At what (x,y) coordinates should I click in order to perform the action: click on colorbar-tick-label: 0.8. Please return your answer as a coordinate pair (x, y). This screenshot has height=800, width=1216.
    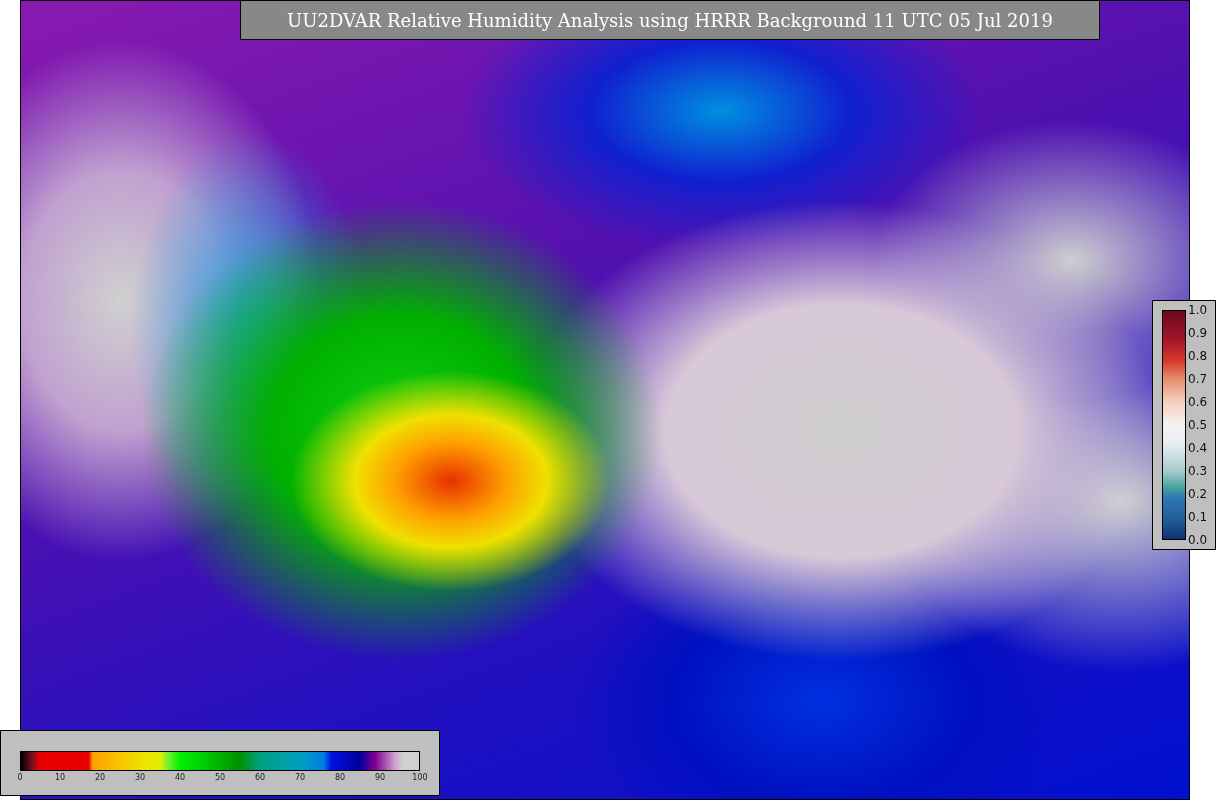
    Looking at the image, I should click on (1198, 356).